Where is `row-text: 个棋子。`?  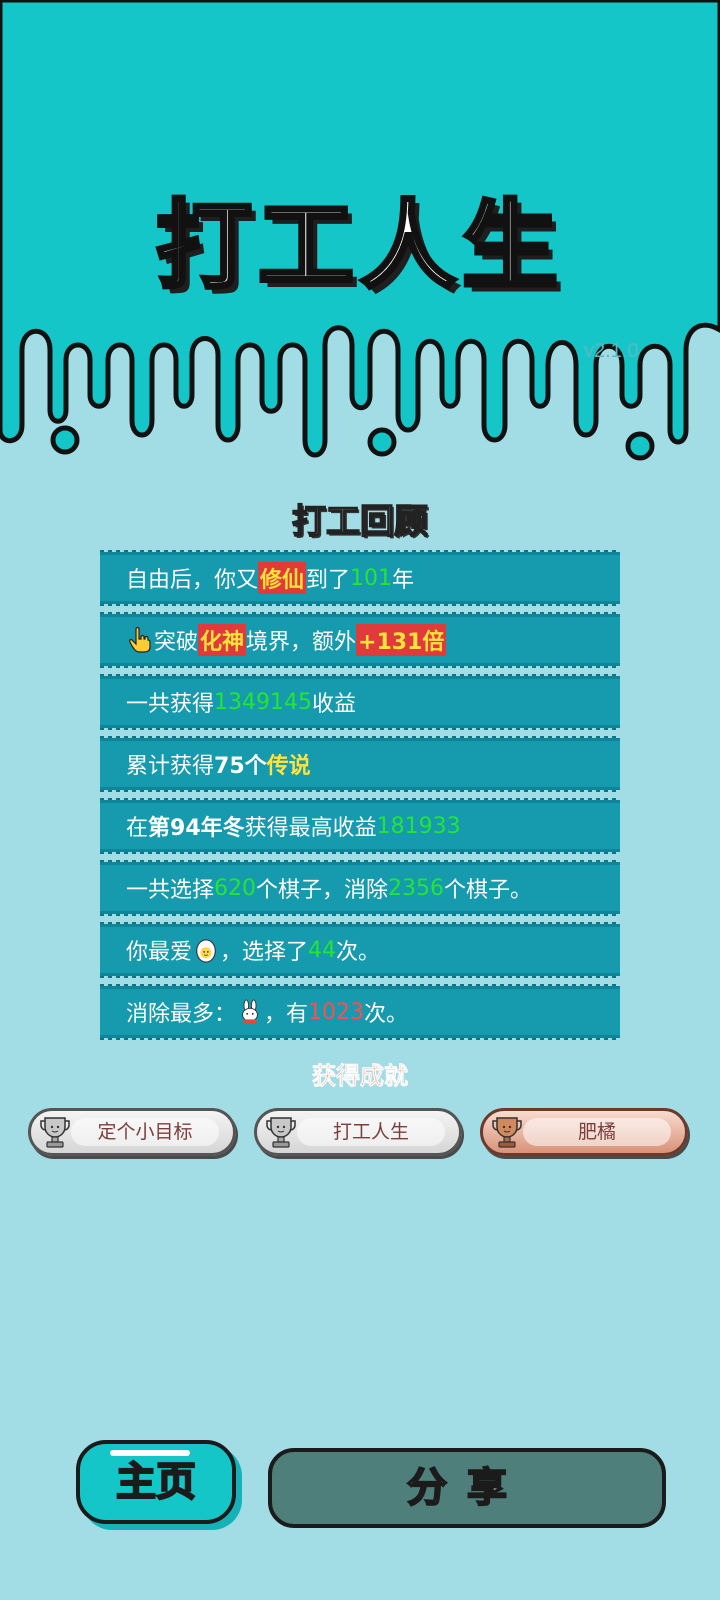 row-text: 个棋子。 is located at coordinates (488, 890).